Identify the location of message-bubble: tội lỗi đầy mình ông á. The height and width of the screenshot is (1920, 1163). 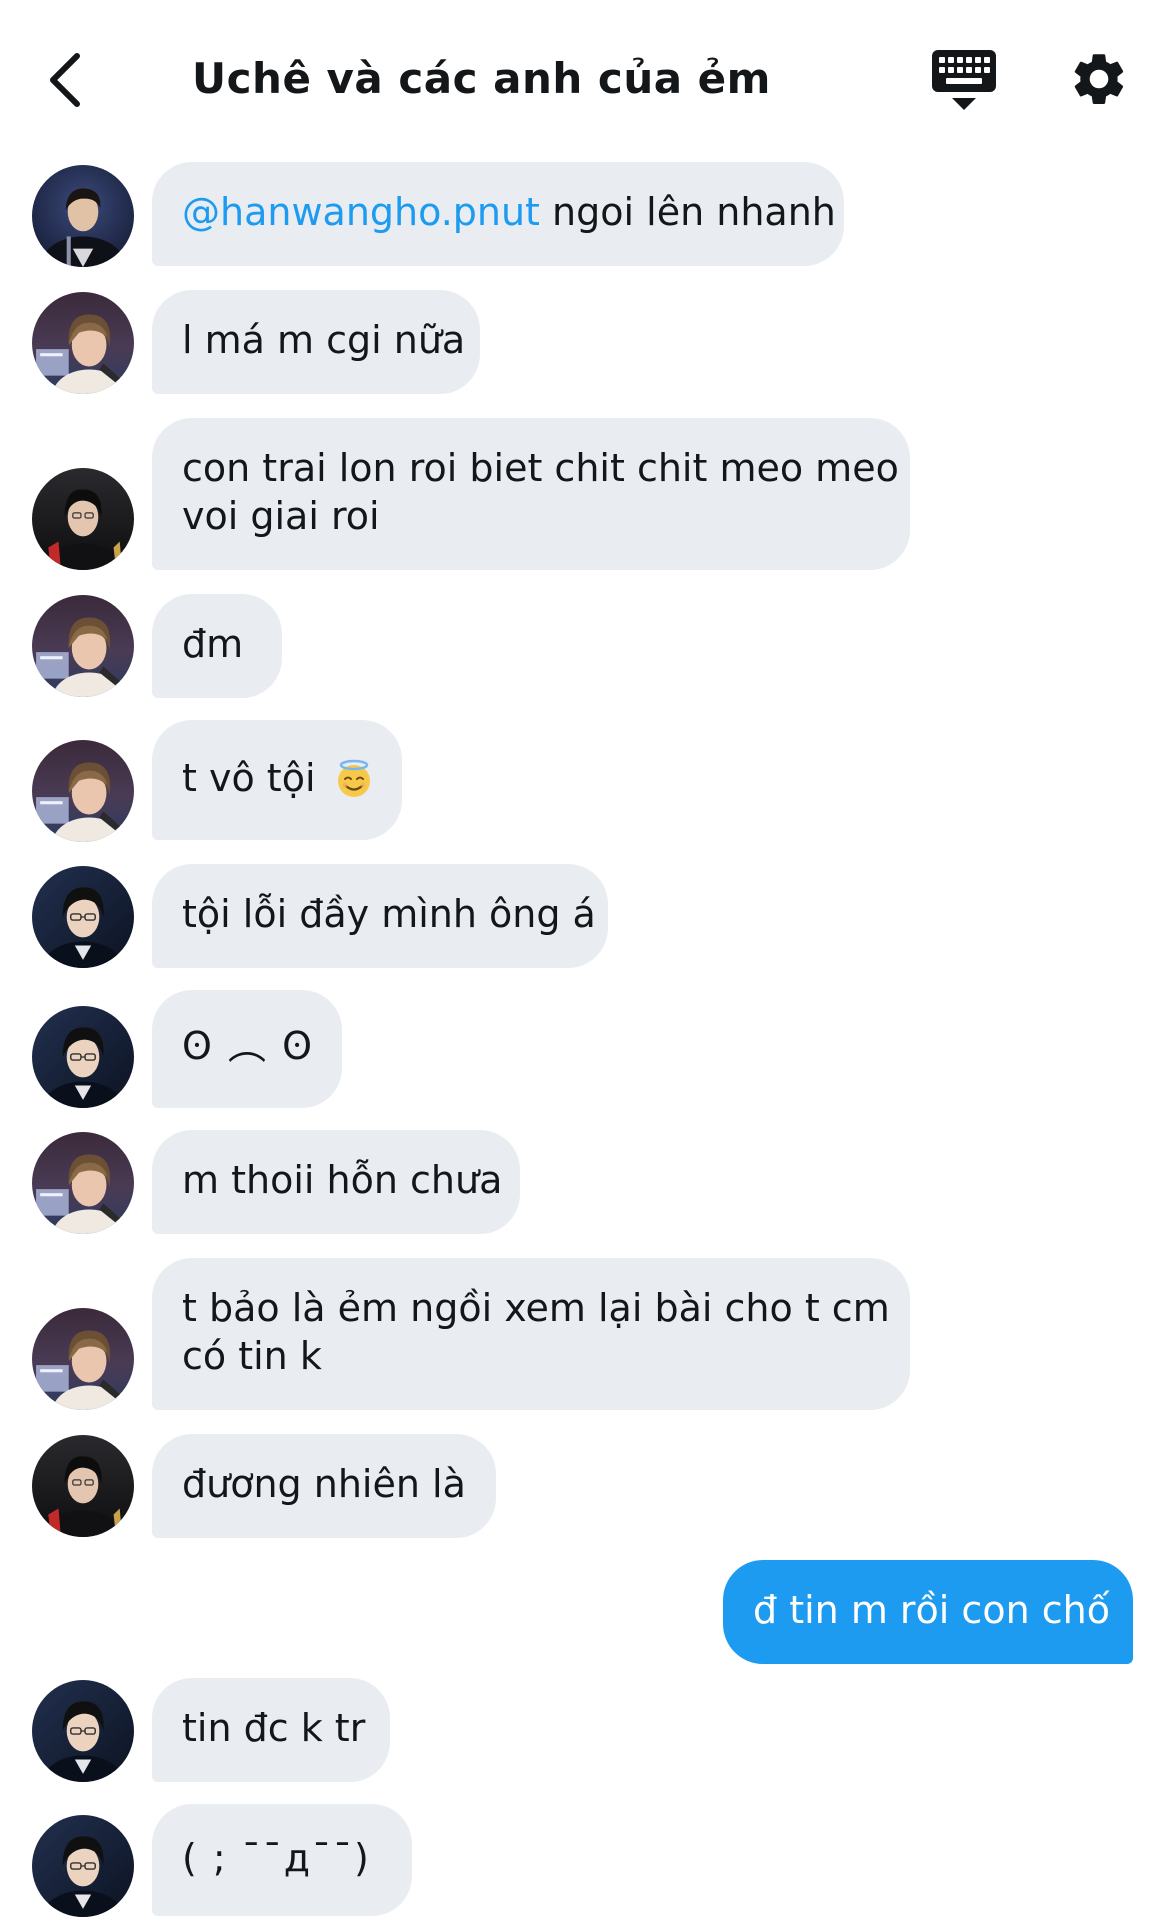
(380, 916).